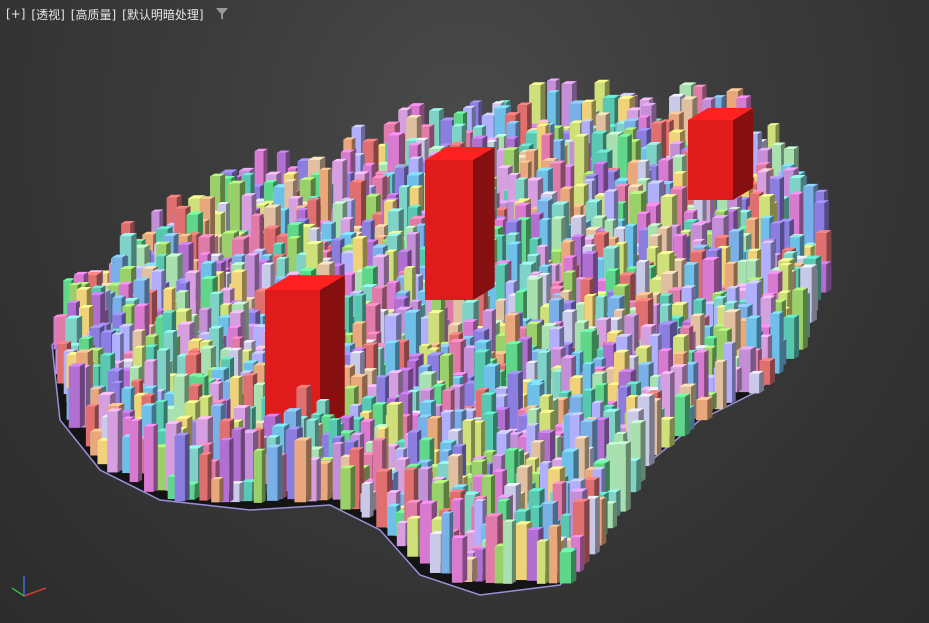 The width and height of the screenshot is (929, 623). What do you see at coordinates (162, 14) in the screenshot?
I see `viewport-shading-menu: [默认明暗处理]` at bounding box center [162, 14].